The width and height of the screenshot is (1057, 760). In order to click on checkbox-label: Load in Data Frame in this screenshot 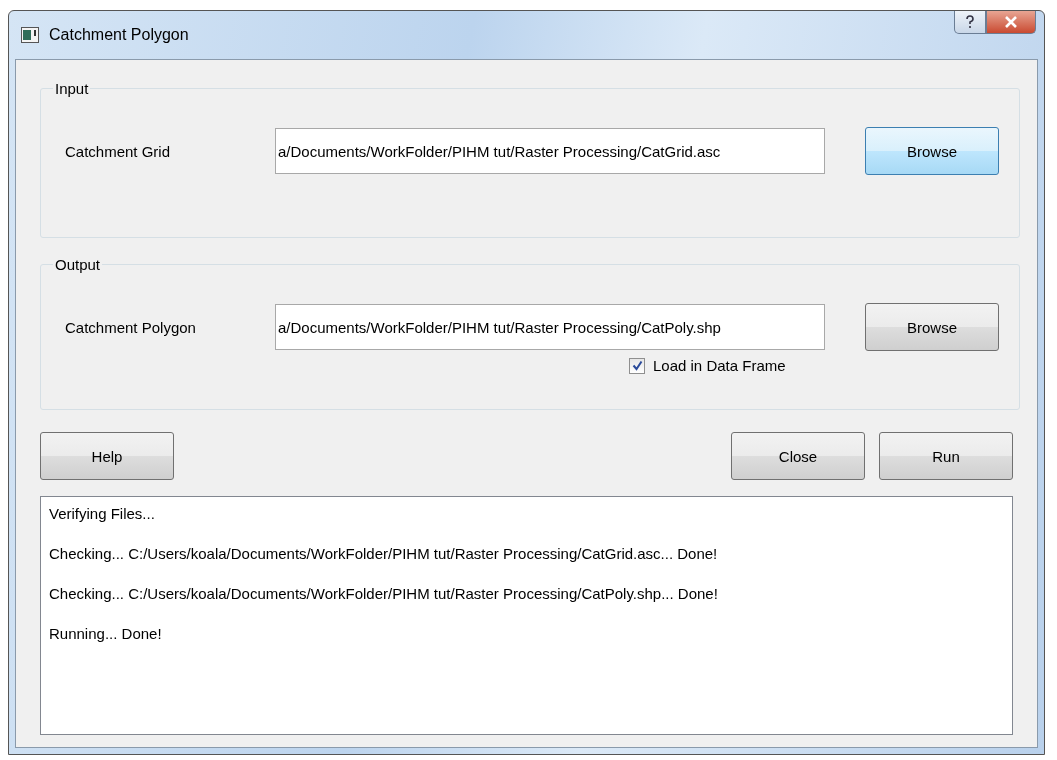, I will do `click(719, 365)`.